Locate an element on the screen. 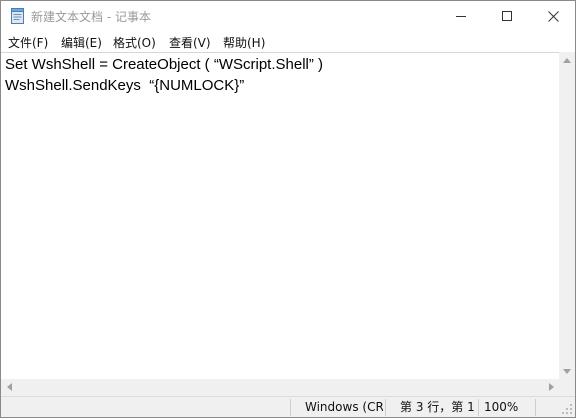  chevron-down-icon is located at coordinates (567, 371).